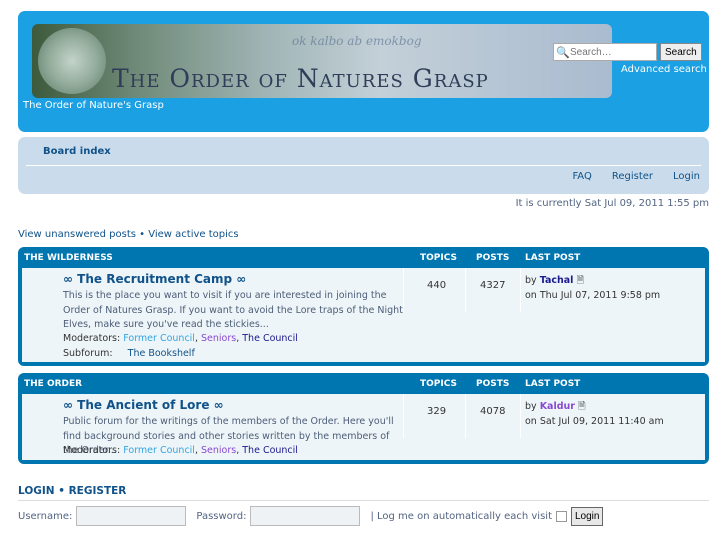 Image resolution: width=727 pixels, height=545 pixels. Describe the element at coordinates (68, 258) in the screenshot. I see `category-title: THE WILDERNESS` at that location.